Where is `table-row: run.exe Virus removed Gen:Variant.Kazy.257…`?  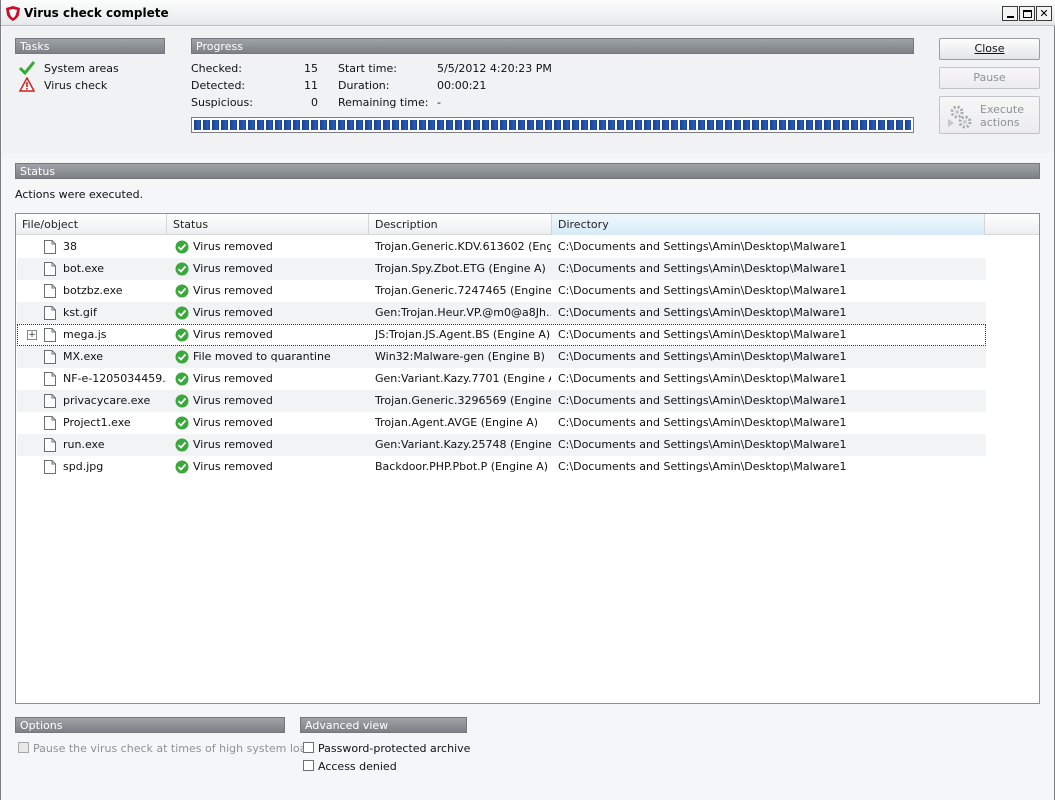 table-row: run.exe Virus removed Gen:Variant.Kazy.257… is located at coordinates (501, 445).